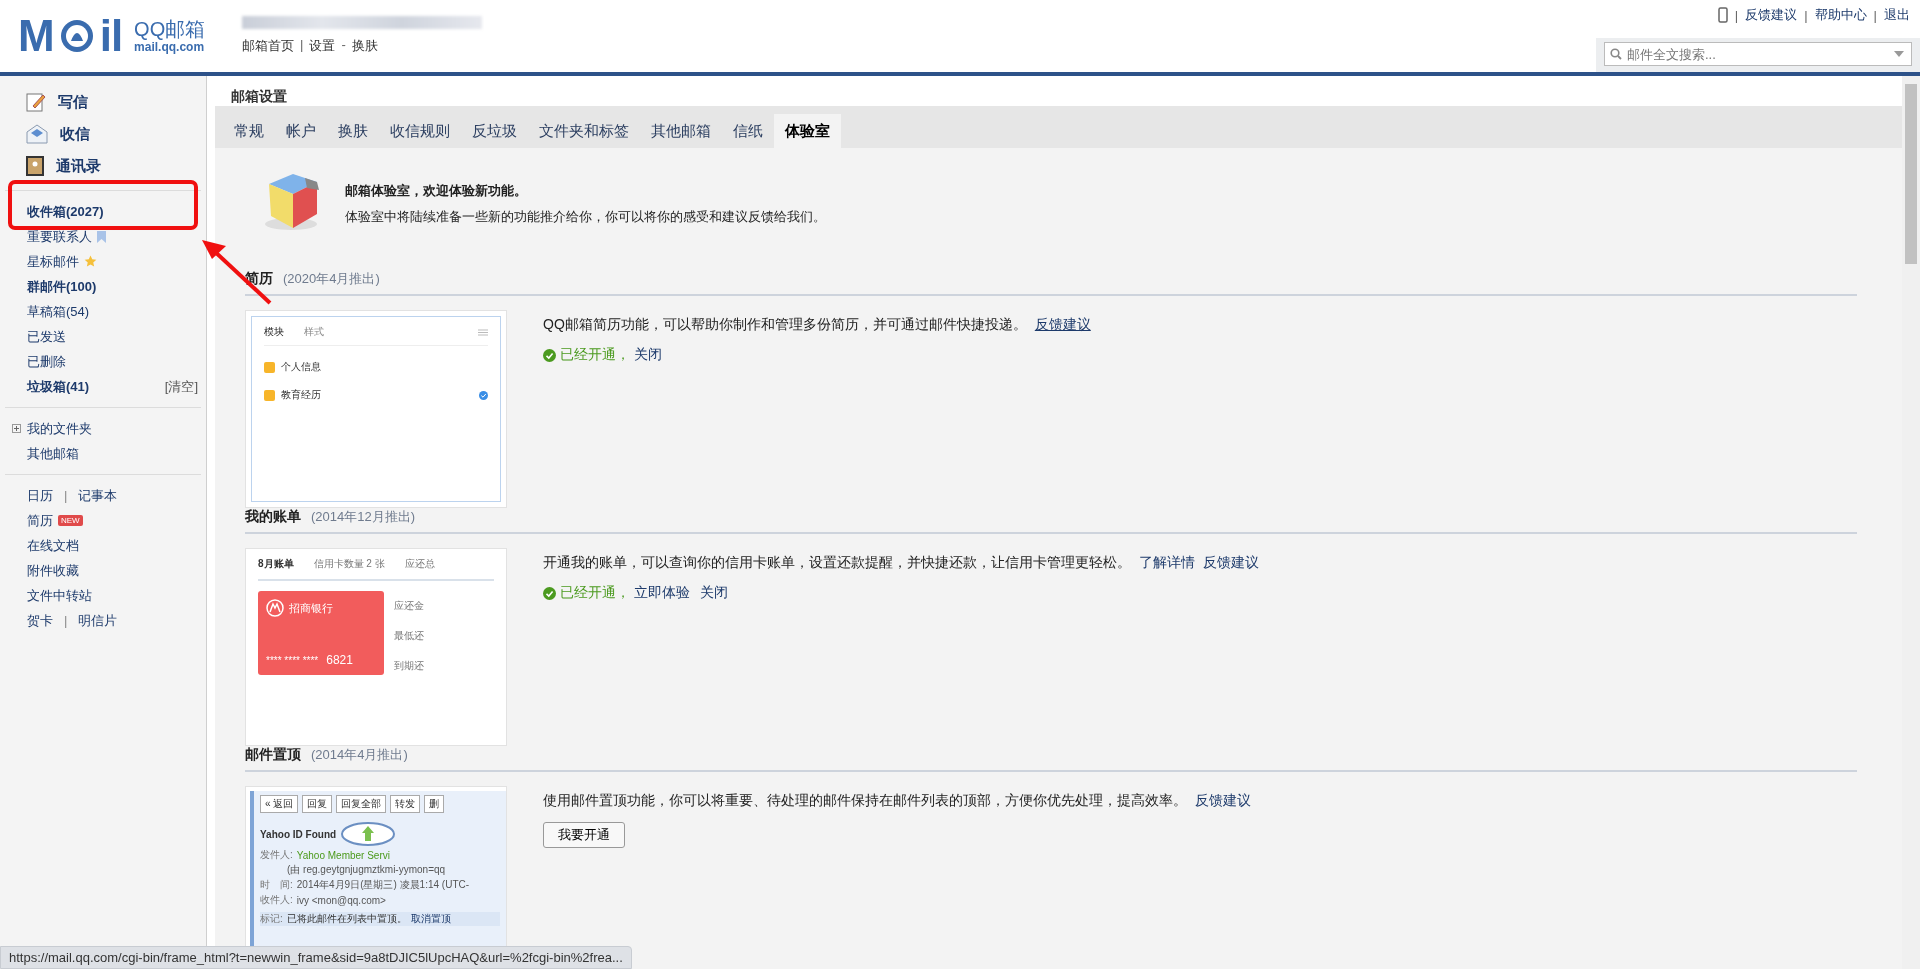  I want to click on preview-tab-label: 模块, so click(274, 332).